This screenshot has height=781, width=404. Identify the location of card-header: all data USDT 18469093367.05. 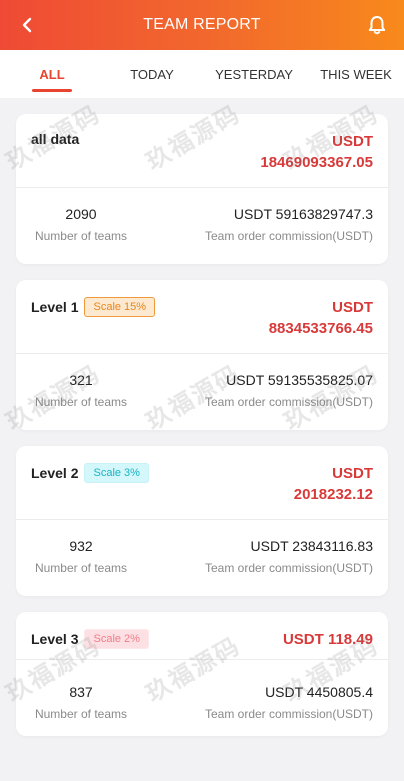
(202, 151).